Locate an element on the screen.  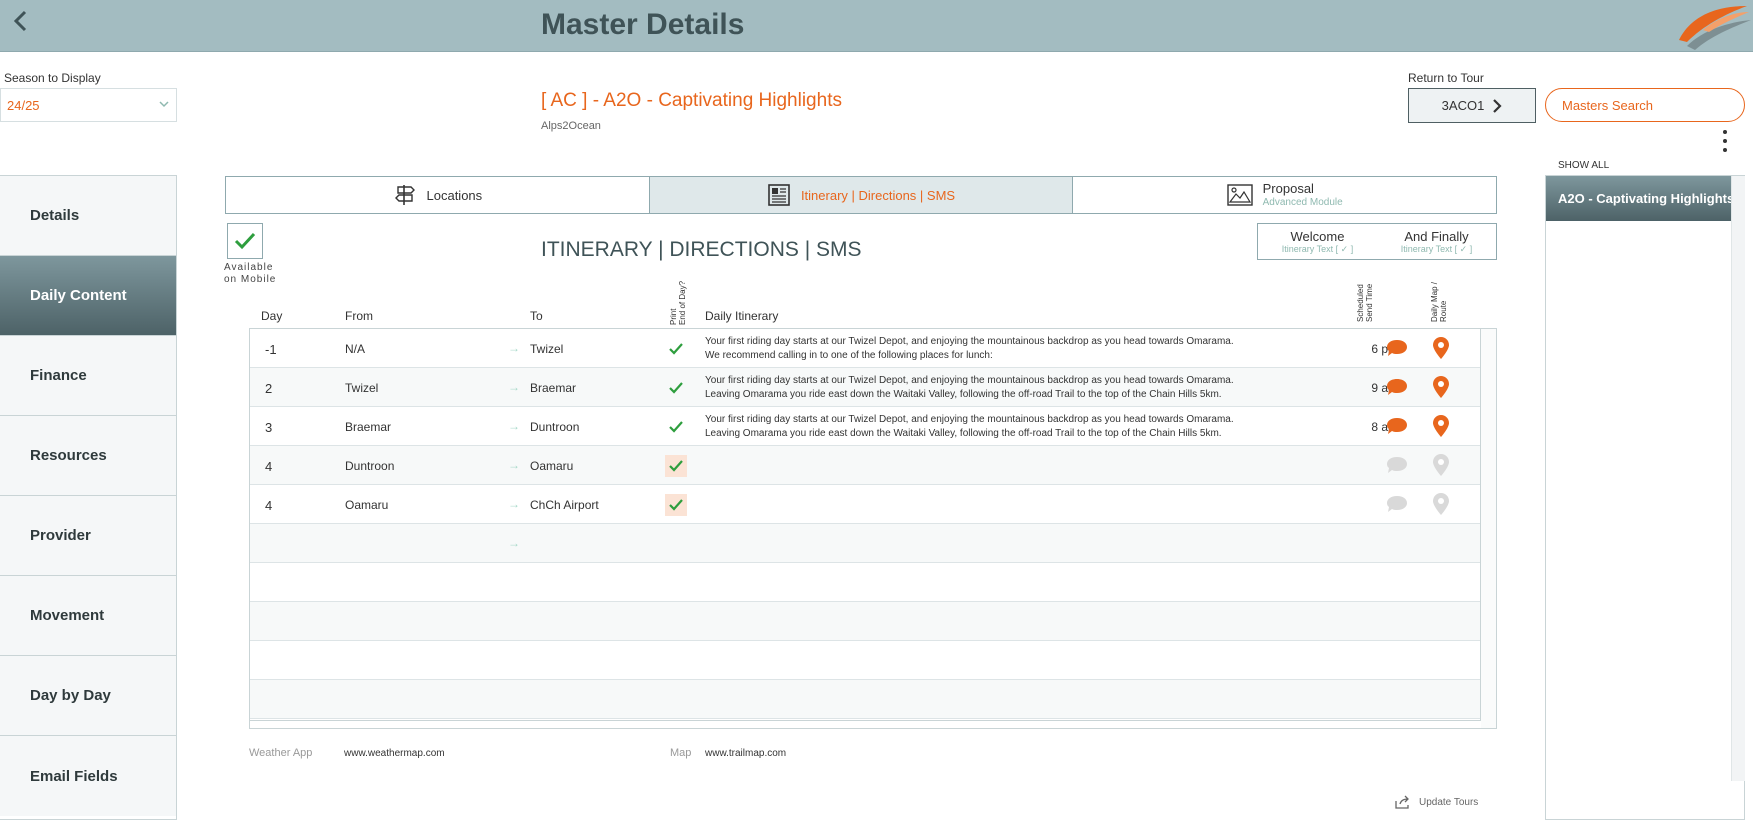
sidebar-item-day-by-day: Day by Day is located at coordinates (88, 696).